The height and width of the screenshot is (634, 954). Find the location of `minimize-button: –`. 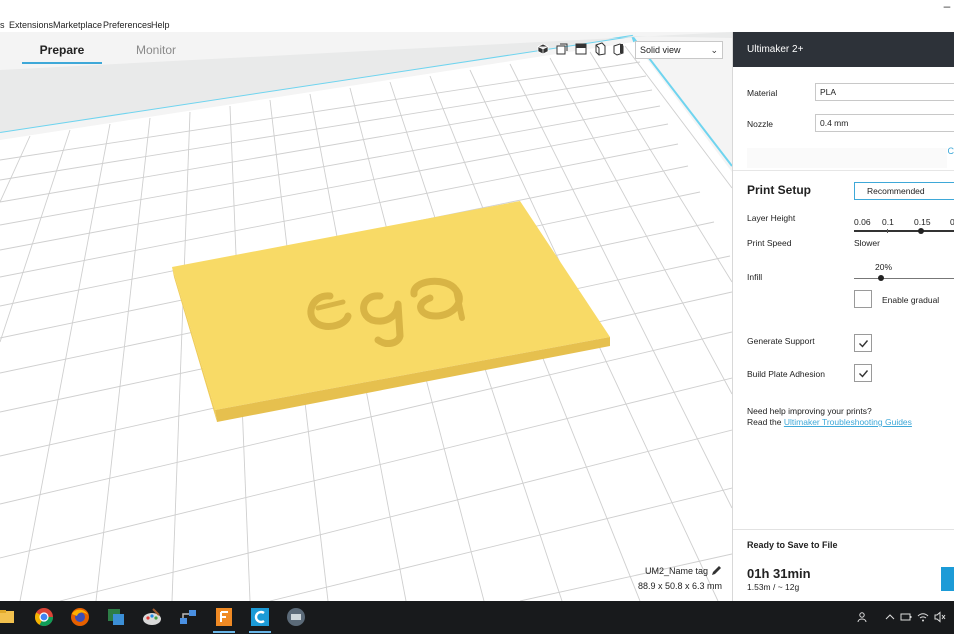

minimize-button: – is located at coordinates (947, 8).